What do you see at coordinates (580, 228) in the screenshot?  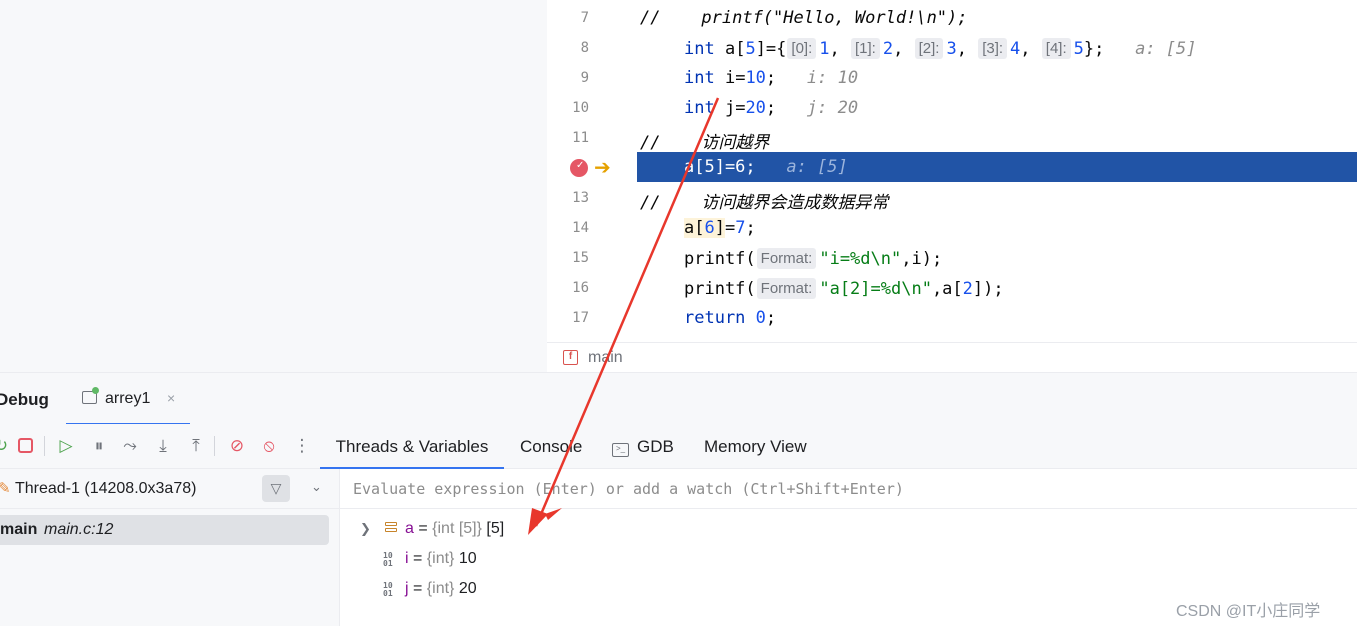 I see `line-number: 14` at bounding box center [580, 228].